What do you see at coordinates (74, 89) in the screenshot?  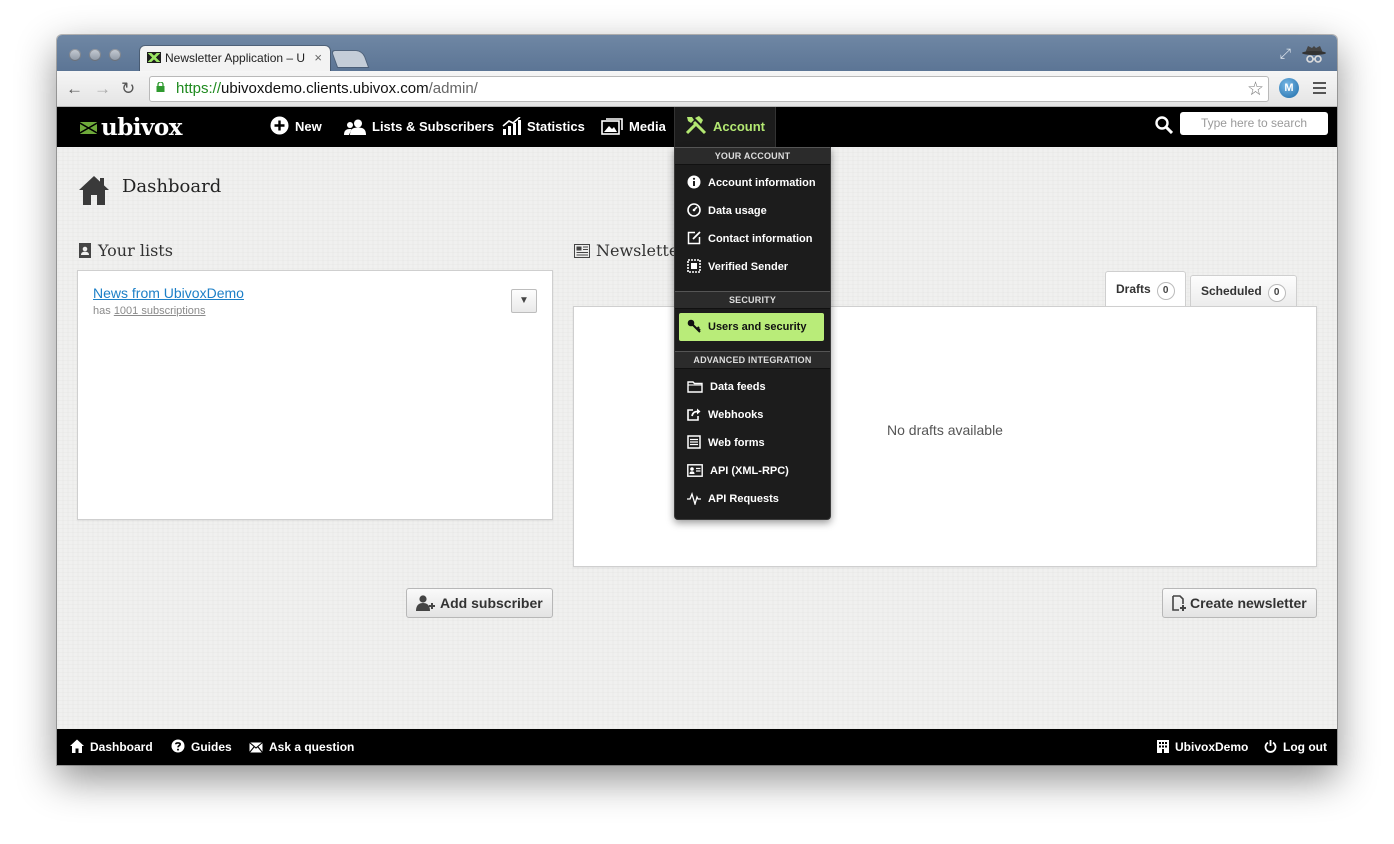 I see `back-arrow-icon: ←` at bounding box center [74, 89].